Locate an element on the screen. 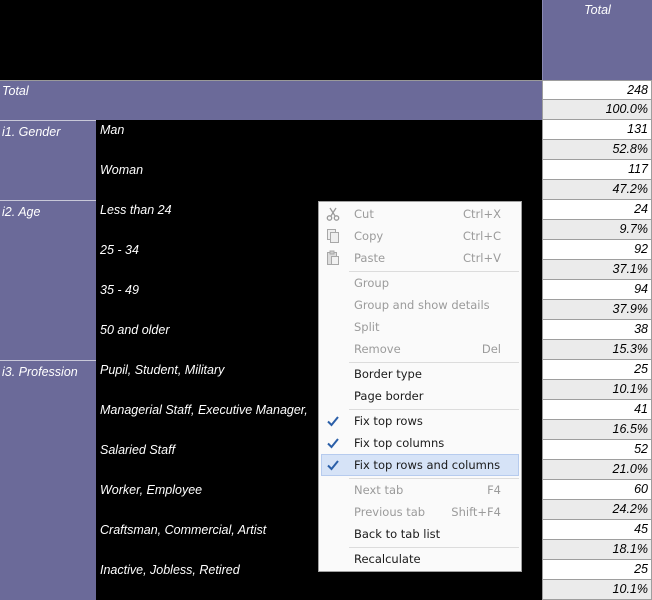 The width and height of the screenshot is (652, 600). row-label-woman: Woman is located at coordinates (122, 170).